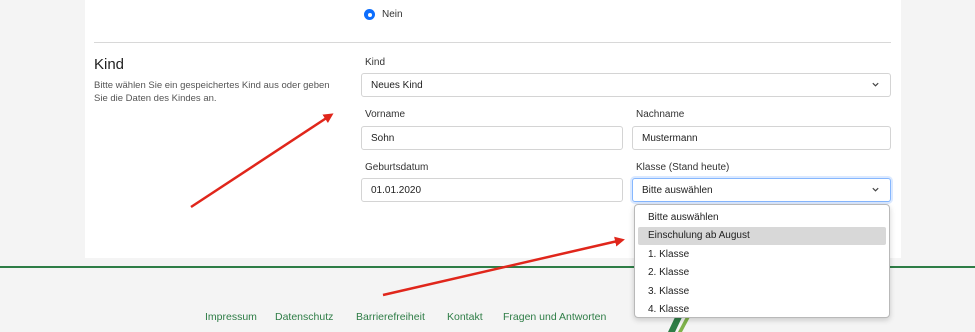  What do you see at coordinates (626, 85) in the screenshot?
I see `kind-select: Neues Kind` at bounding box center [626, 85].